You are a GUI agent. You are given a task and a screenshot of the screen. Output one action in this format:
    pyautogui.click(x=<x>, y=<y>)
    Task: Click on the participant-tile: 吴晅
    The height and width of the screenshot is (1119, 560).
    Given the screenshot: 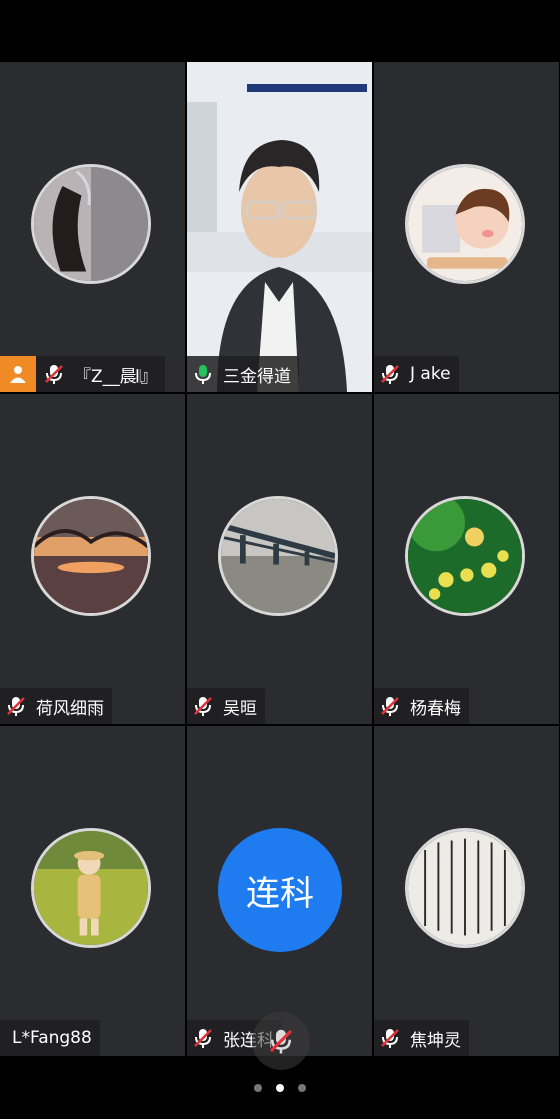 What is the action you would take?
    pyautogui.click(x=279, y=559)
    